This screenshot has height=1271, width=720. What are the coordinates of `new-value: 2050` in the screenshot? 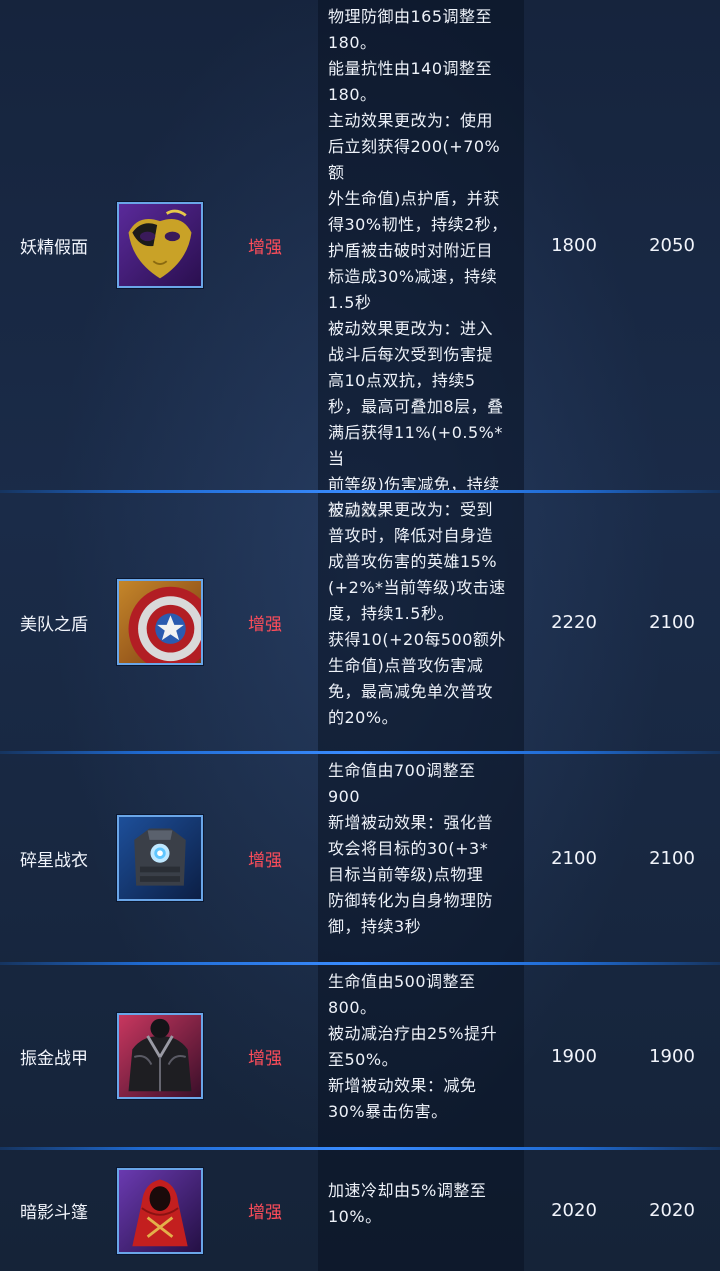 It's located at (672, 245).